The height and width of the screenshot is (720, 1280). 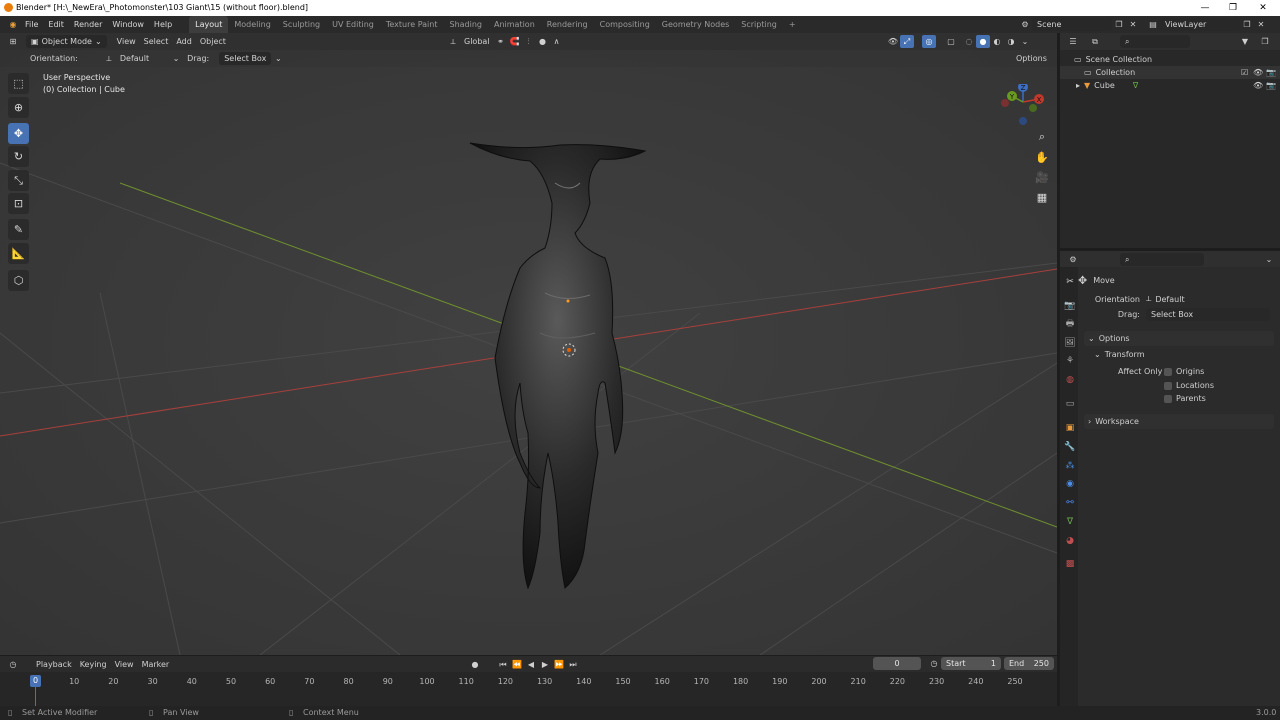 I want to click on move-tool: ✥, so click(x=18, y=133).